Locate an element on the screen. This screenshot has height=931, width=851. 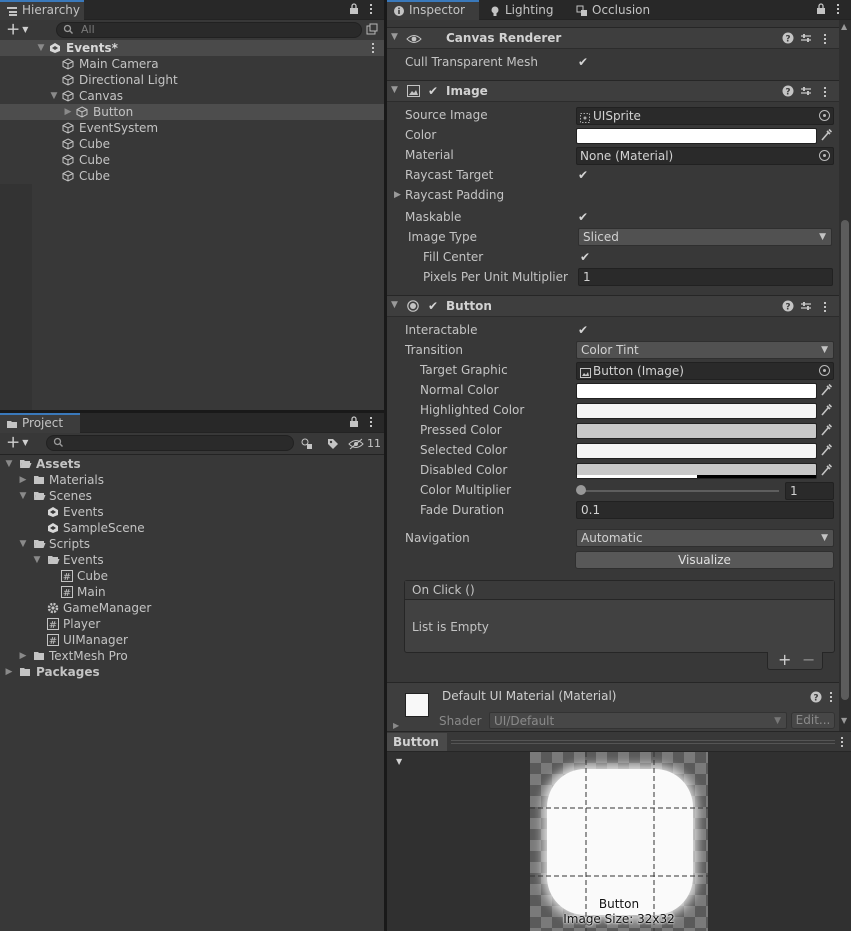
material-menu-icon is located at coordinates (831, 697).